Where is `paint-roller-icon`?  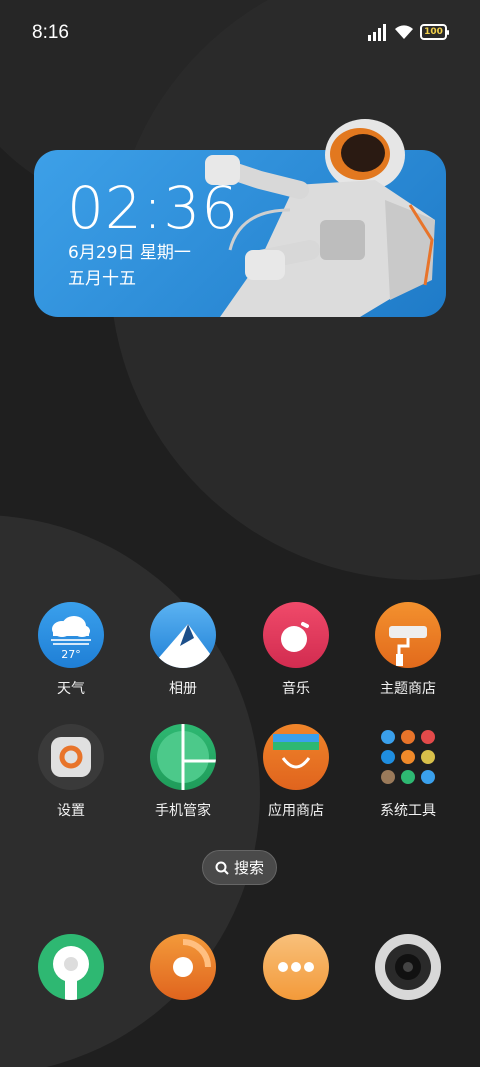
paint-roller-icon is located at coordinates (408, 635).